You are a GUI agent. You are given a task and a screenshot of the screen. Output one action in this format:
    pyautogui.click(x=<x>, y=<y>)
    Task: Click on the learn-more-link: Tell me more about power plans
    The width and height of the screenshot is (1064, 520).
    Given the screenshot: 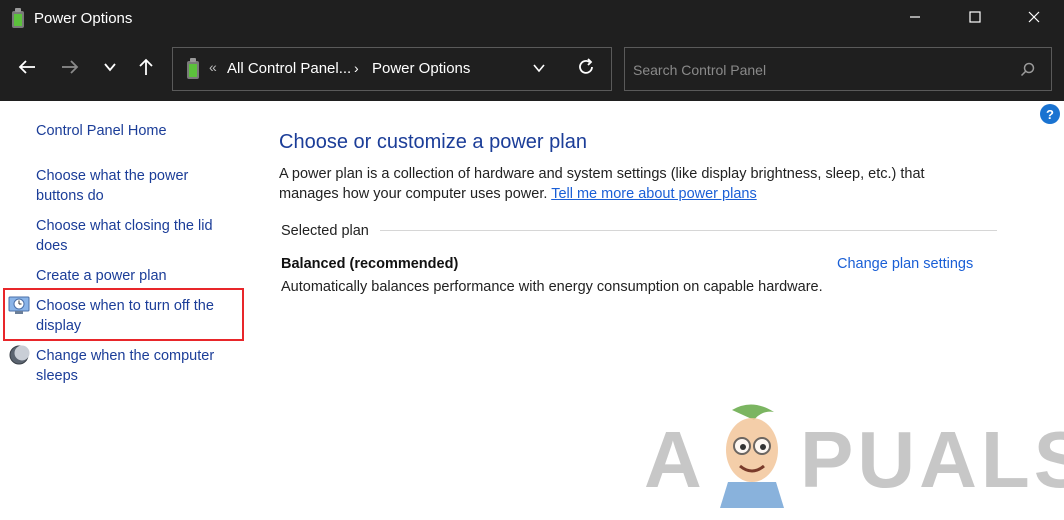 What is the action you would take?
    pyautogui.click(x=654, y=194)
    